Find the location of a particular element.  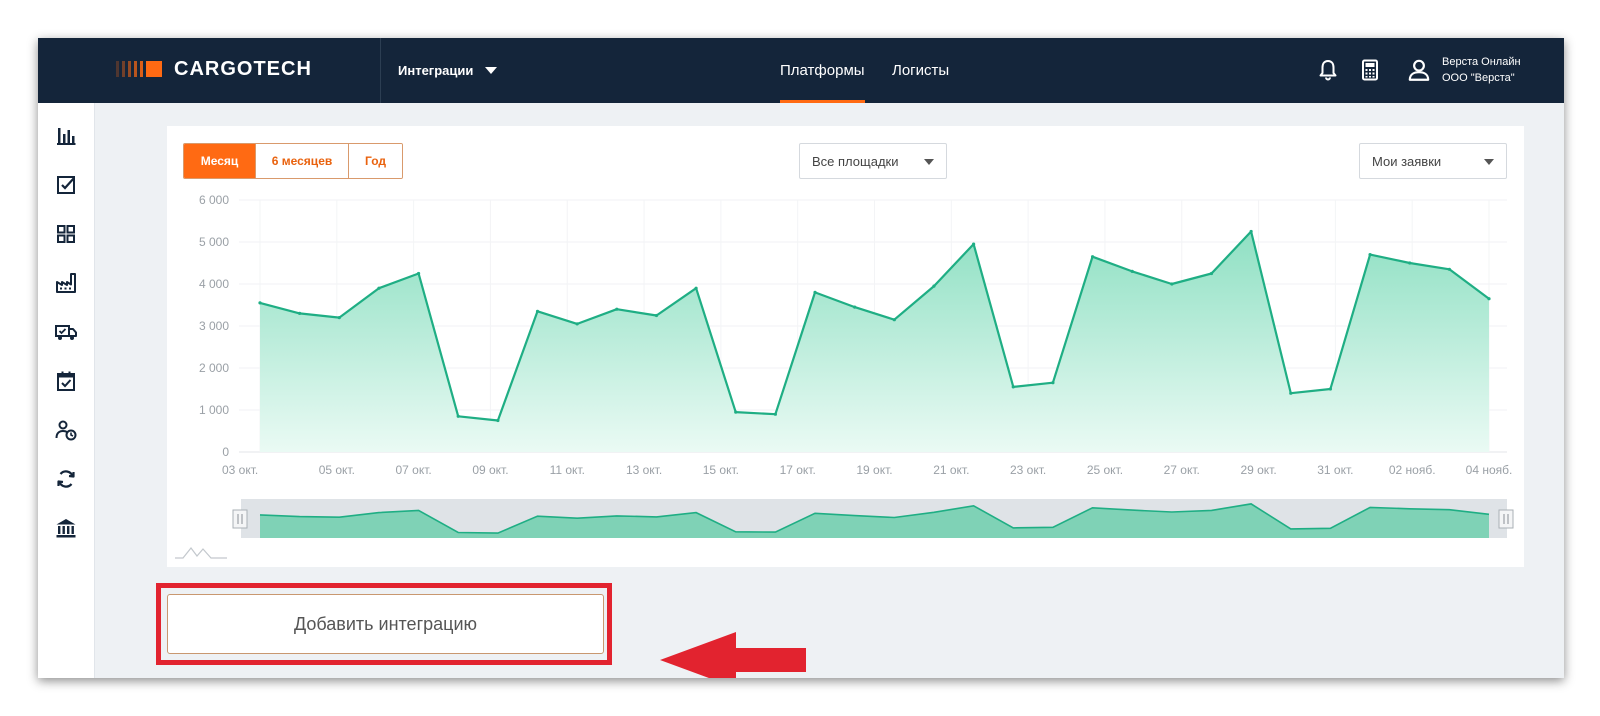

y-axis: 0 1 000 2 000 3 000 4 000 5 000 6 000 is located at coordinates (214, 326).